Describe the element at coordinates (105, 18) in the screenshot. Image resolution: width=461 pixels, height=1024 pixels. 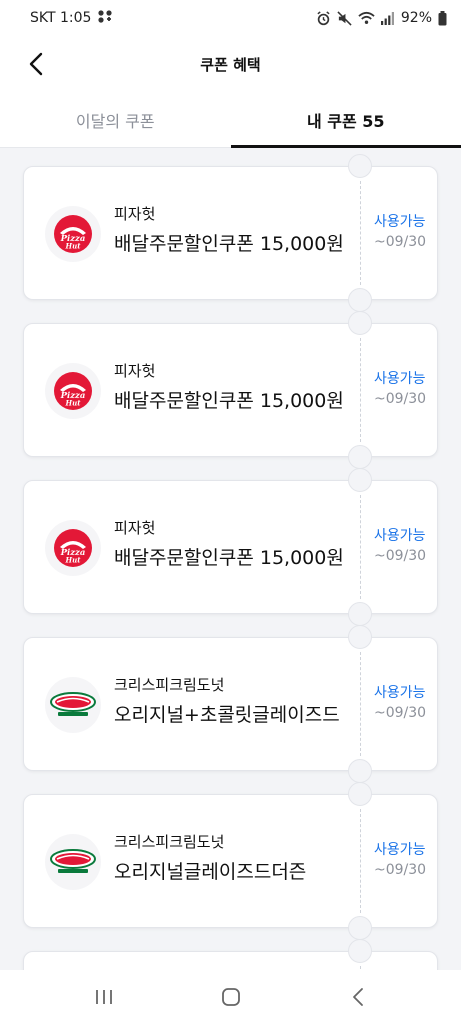
I see `app-notification-icon` at that location.